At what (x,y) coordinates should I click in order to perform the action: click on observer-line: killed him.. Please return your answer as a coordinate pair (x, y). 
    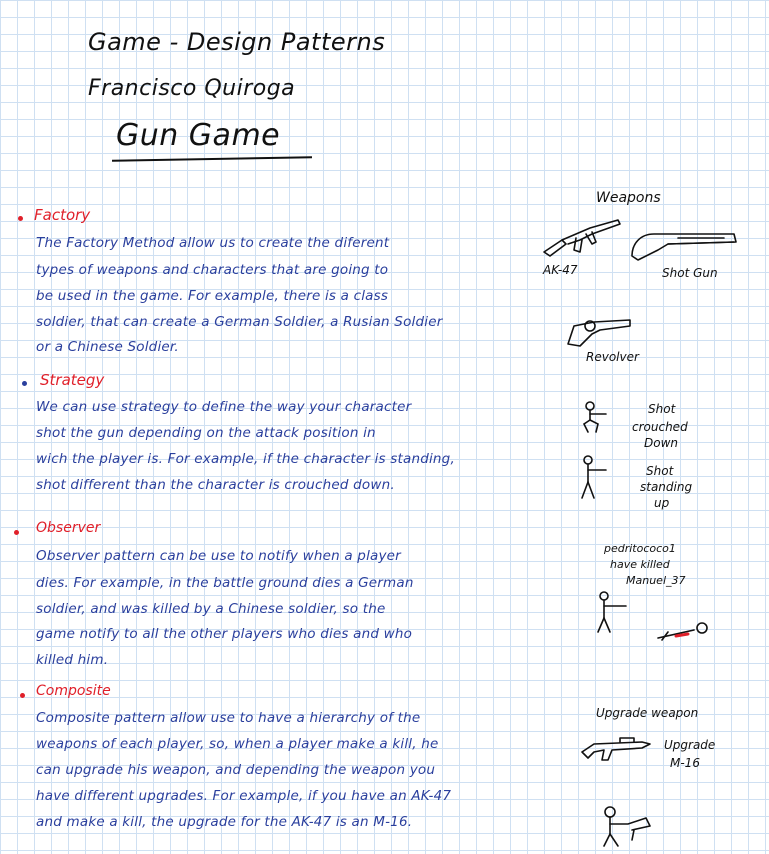
    Looking at the image, I should click on (72, 660).